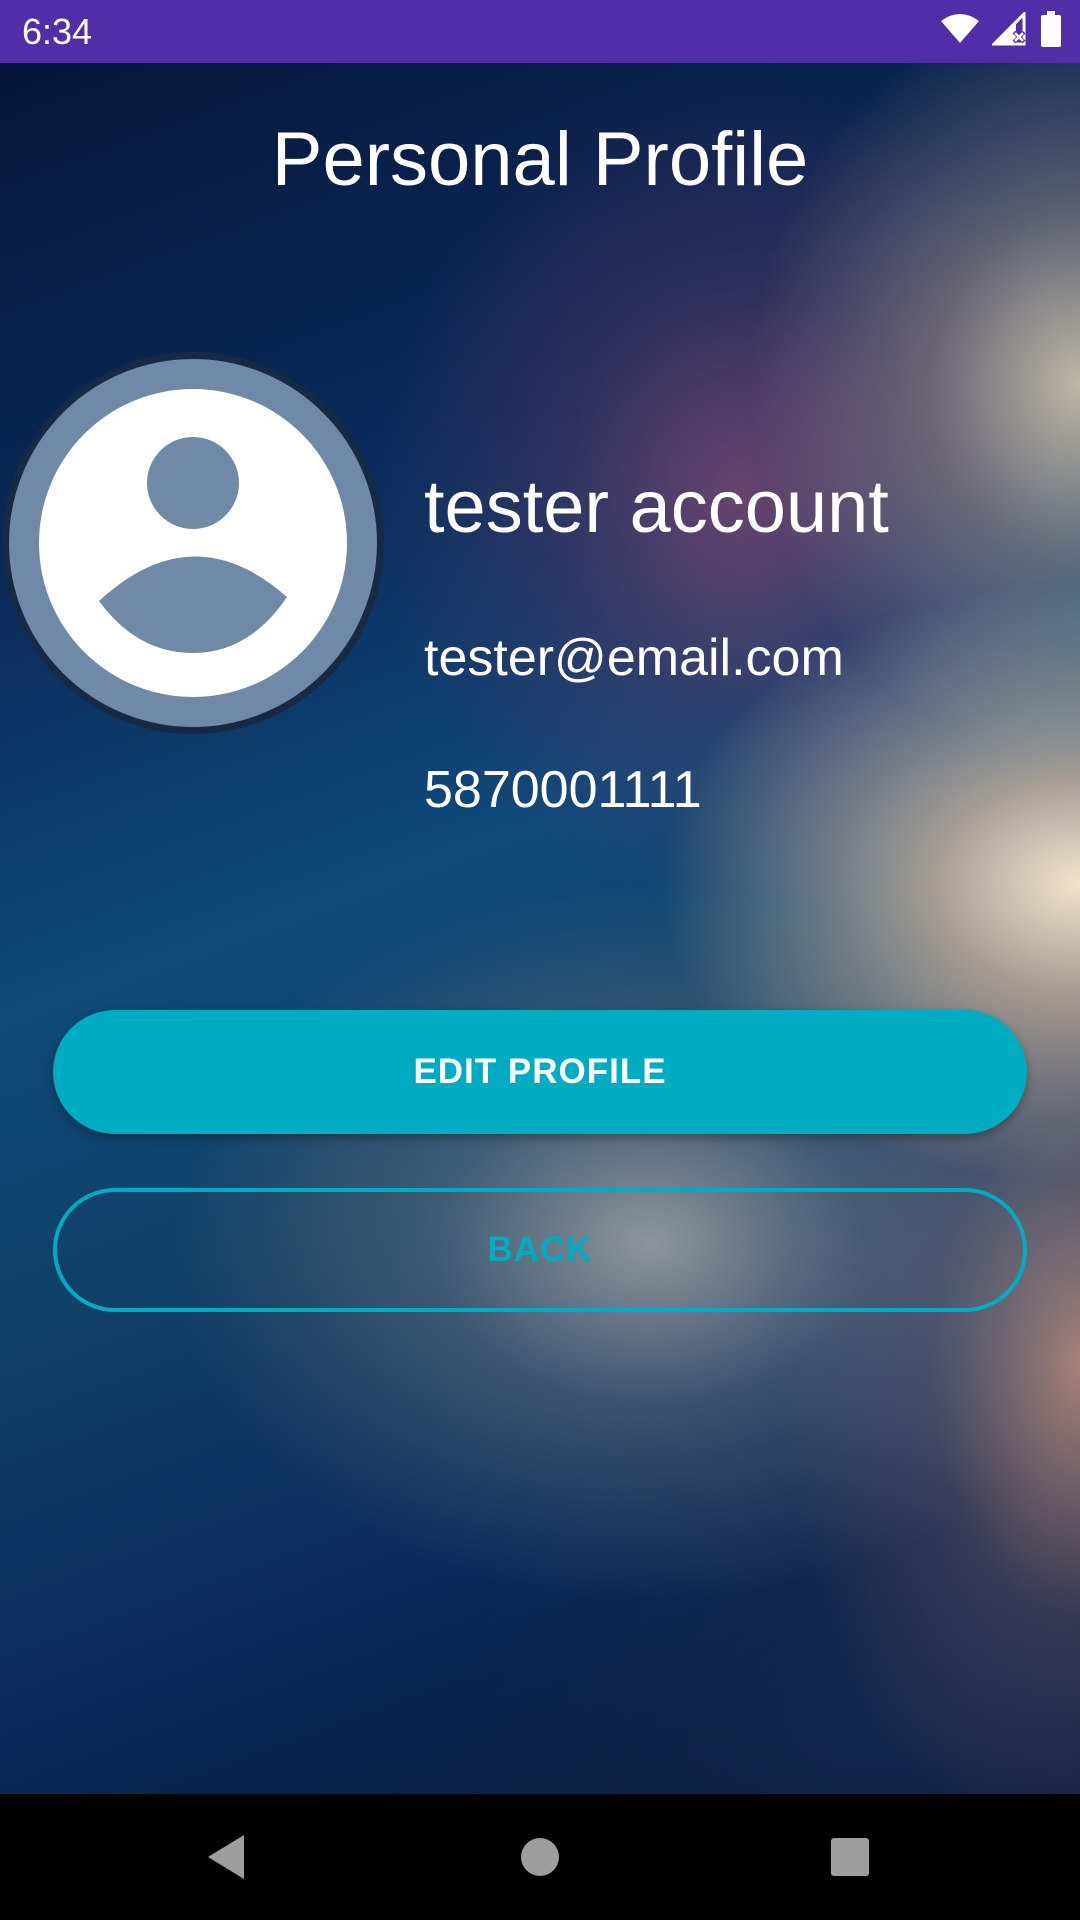 The height and width of the screenshot is (1920, 1080). What do you see at coordinates (540, 31) in the screenshot?
I see `status-bar: 6:34` at bounding box center [540, 31].